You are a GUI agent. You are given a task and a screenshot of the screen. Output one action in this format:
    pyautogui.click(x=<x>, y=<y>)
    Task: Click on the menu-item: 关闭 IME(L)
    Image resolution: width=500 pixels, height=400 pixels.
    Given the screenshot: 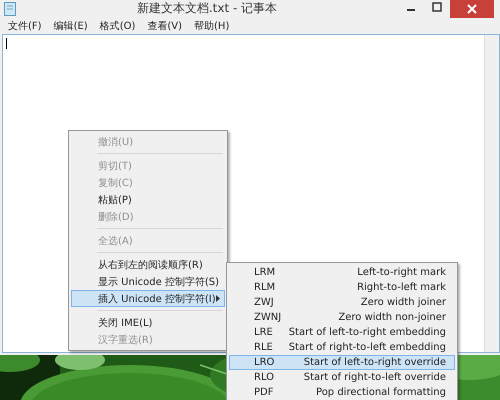 What is the action you would take?
    pyautogui.click(x=148, y=322)
    